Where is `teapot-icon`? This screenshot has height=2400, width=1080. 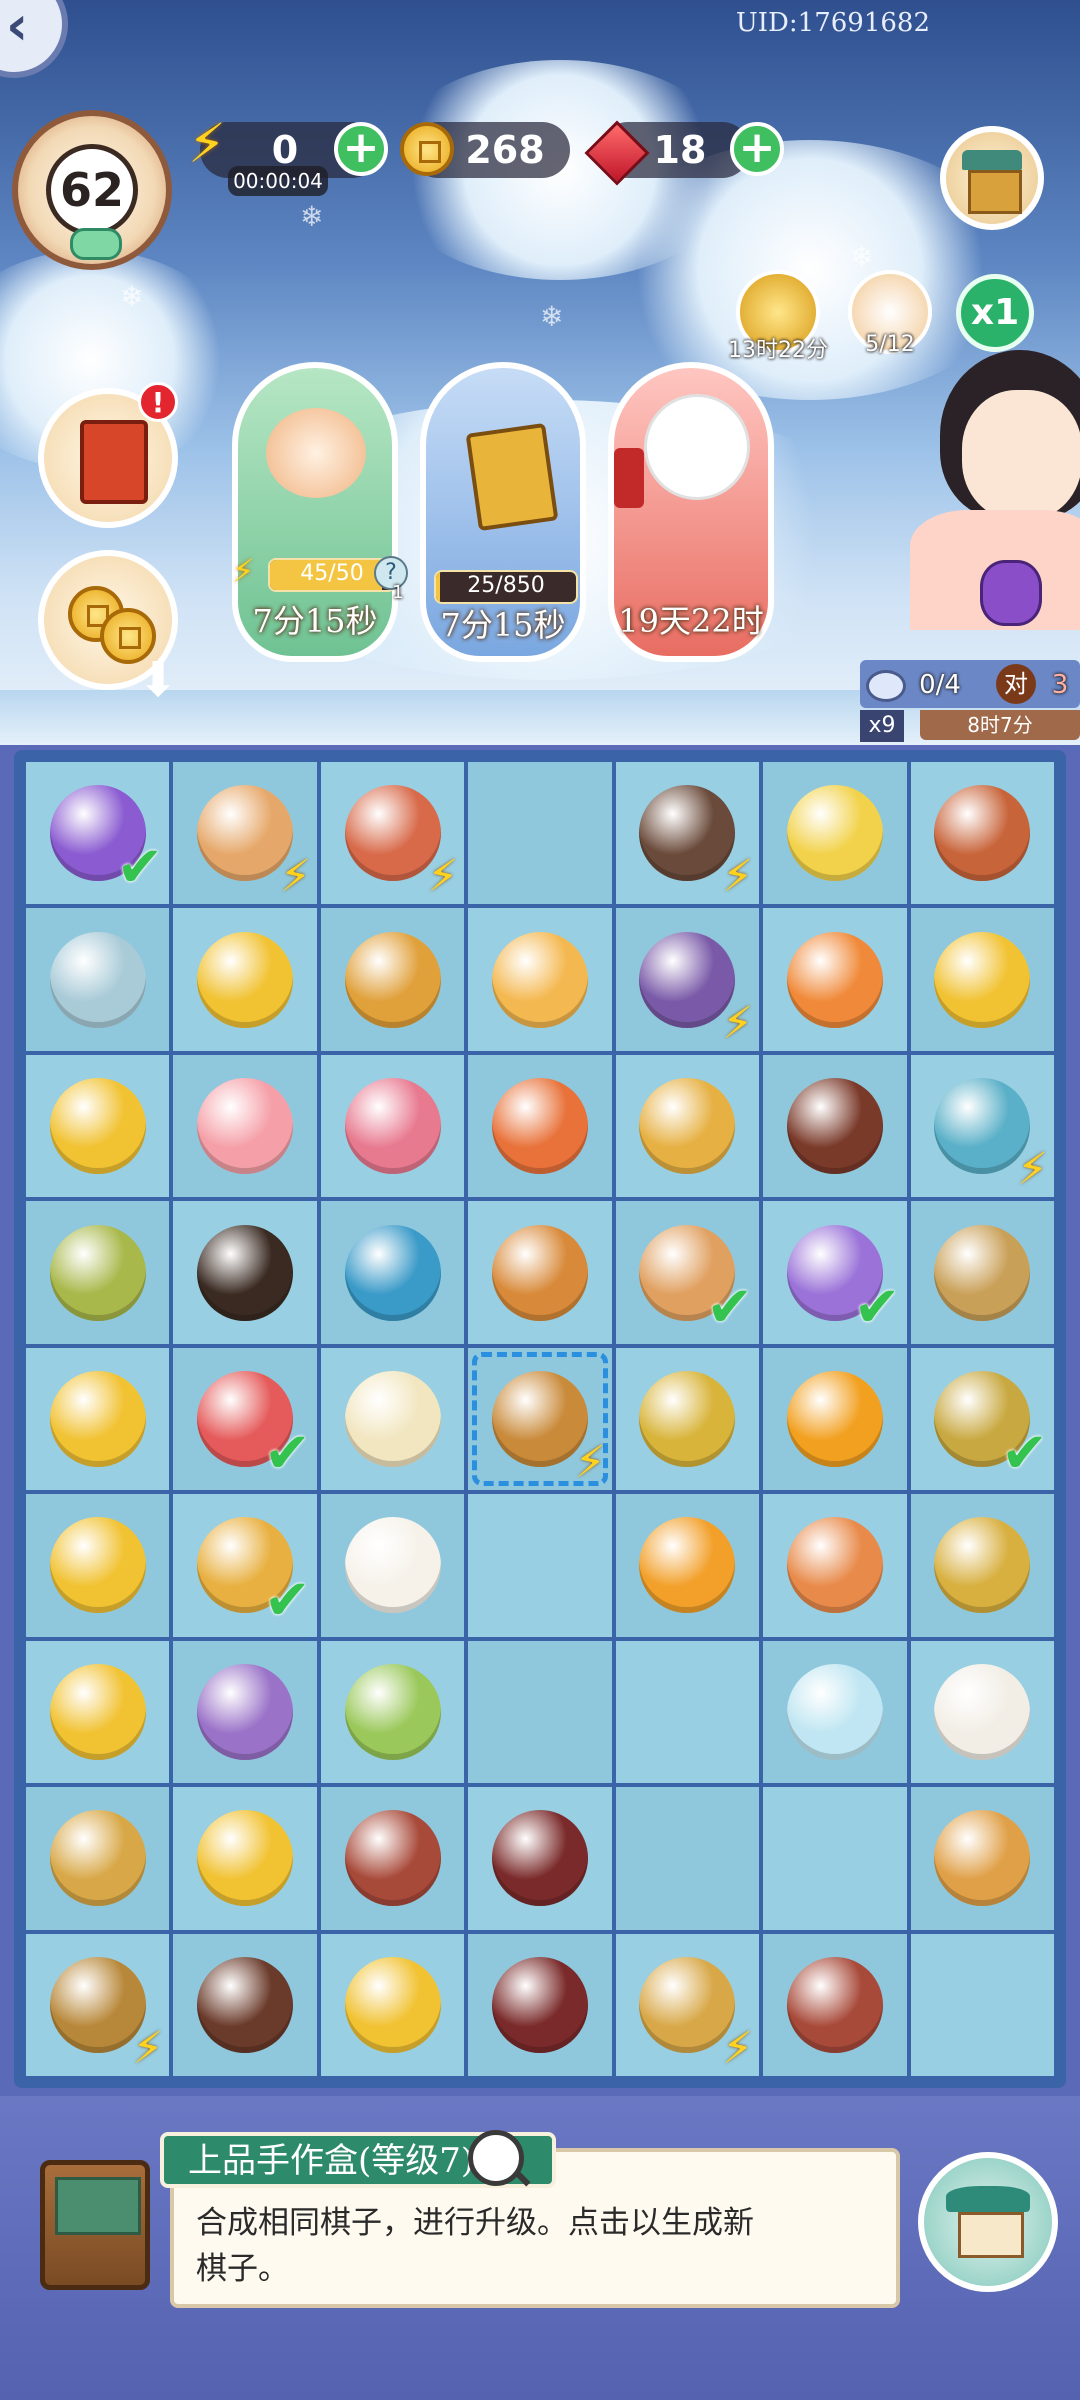 teapot-icon is located at coordinates (982, 1126).